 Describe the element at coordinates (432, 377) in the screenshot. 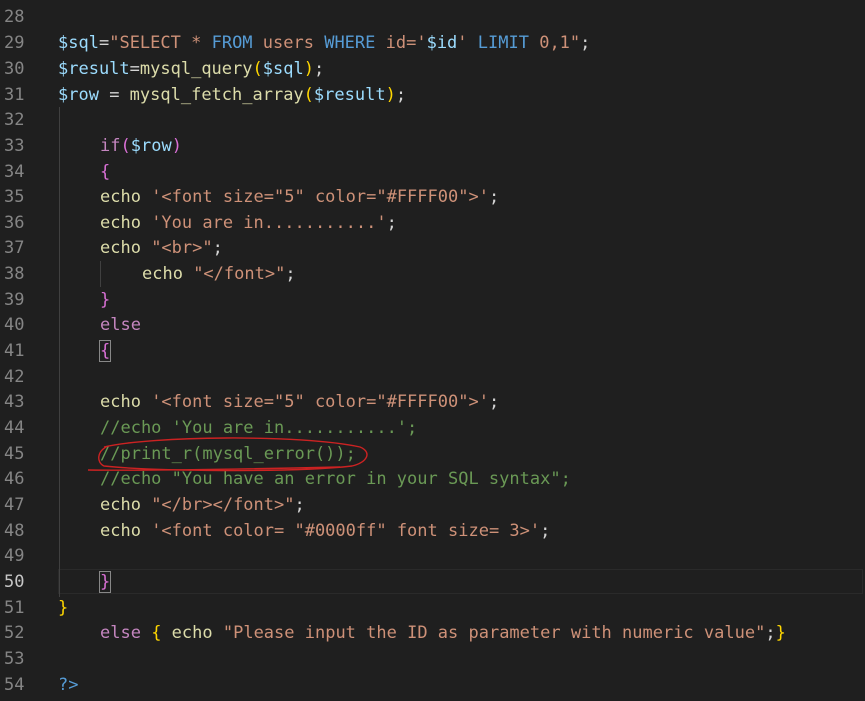

I see `code-line: 42` at that location.